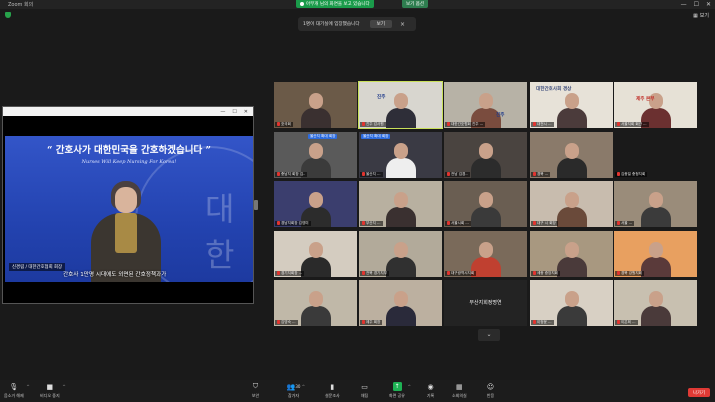  Describe the element at coordinates (655, 155) in the screenshot. I see `participant-tile: 김종일 충청지회` at that location.